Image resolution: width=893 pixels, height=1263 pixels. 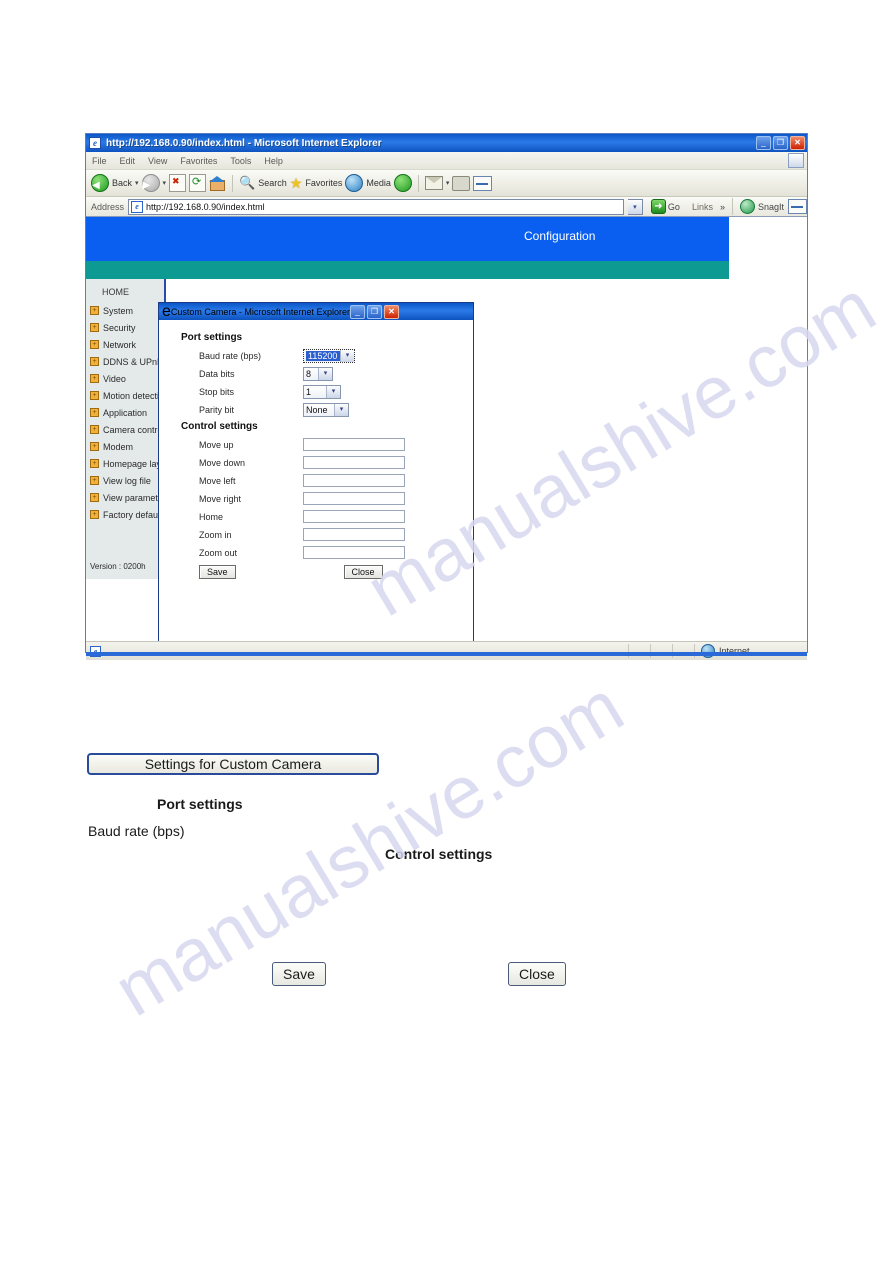 What do you see at coordinates (391, 311) in the screenshot?
I see `dialog-close-button: ✕` at bounding box center [391, 311].